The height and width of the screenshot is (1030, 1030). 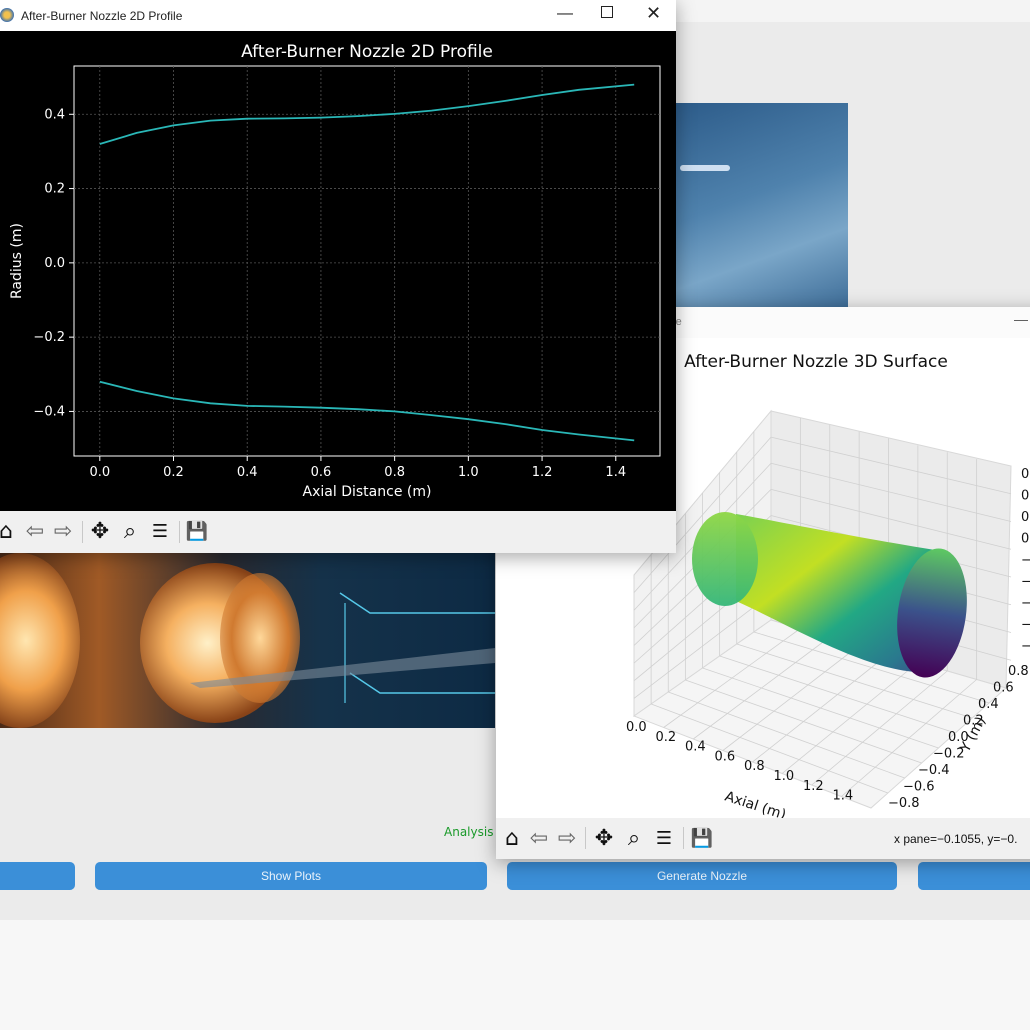 I want to click on window-3d-toolbar: ⌂ ⇦ ⇨ ✥ ⌕ ☰ 💾 x pane=−0.1055, y=−0., so click(x=763, y=838).